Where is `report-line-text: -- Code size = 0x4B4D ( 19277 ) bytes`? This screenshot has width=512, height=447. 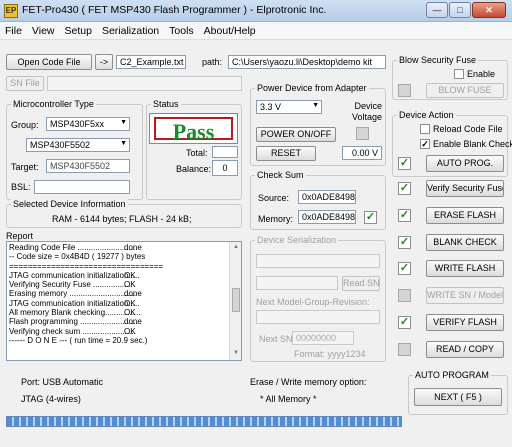 report-line-text: -- Code size = 0x4B4D ( 19277 ) bytes is located at coordinates (77, 257).